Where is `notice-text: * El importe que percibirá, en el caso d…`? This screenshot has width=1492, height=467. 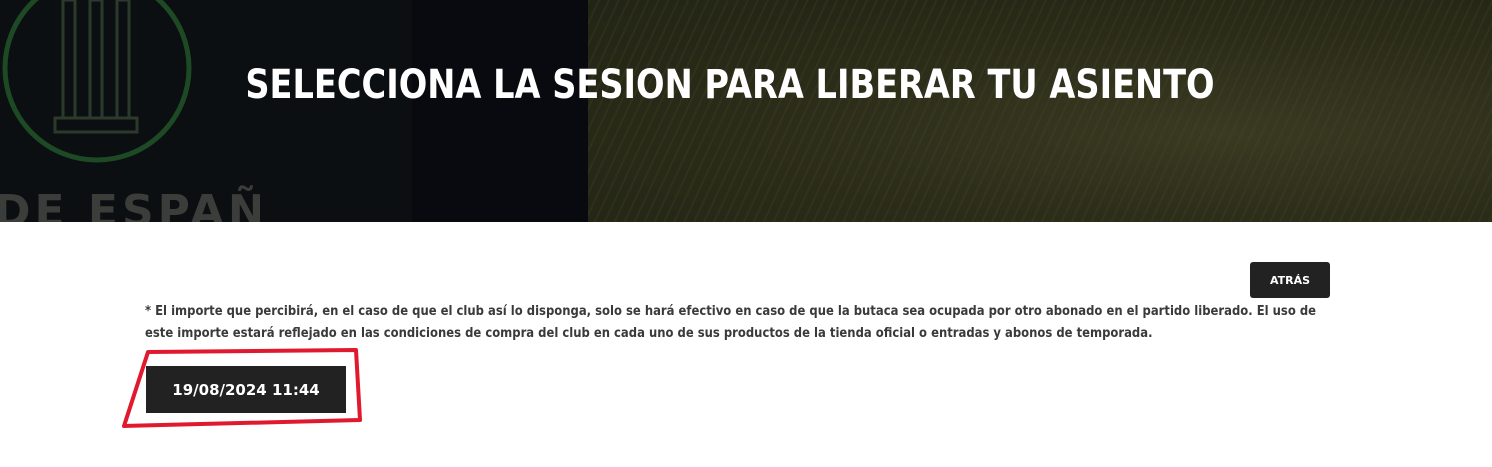 notice-text: * El importe que percibirá, en el caso d… is located at coordinates (730, 322).